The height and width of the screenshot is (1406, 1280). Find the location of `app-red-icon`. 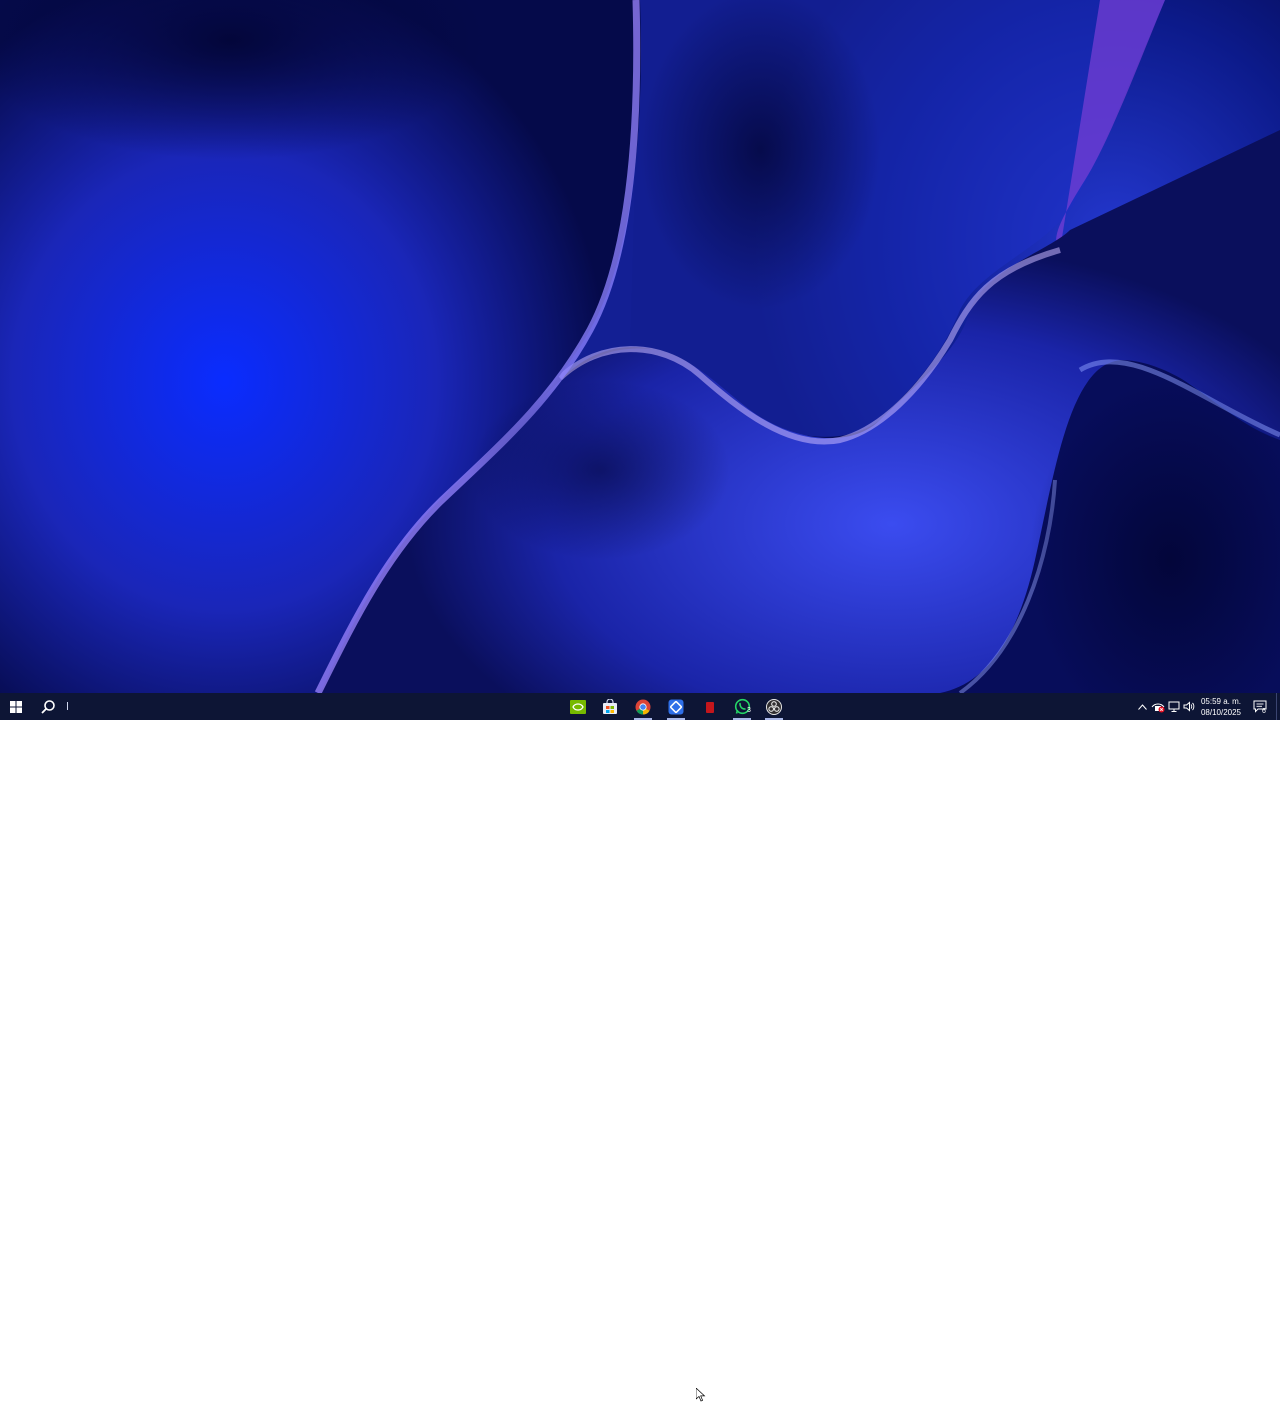

app-red-icon is located at coordinates (709, 706).